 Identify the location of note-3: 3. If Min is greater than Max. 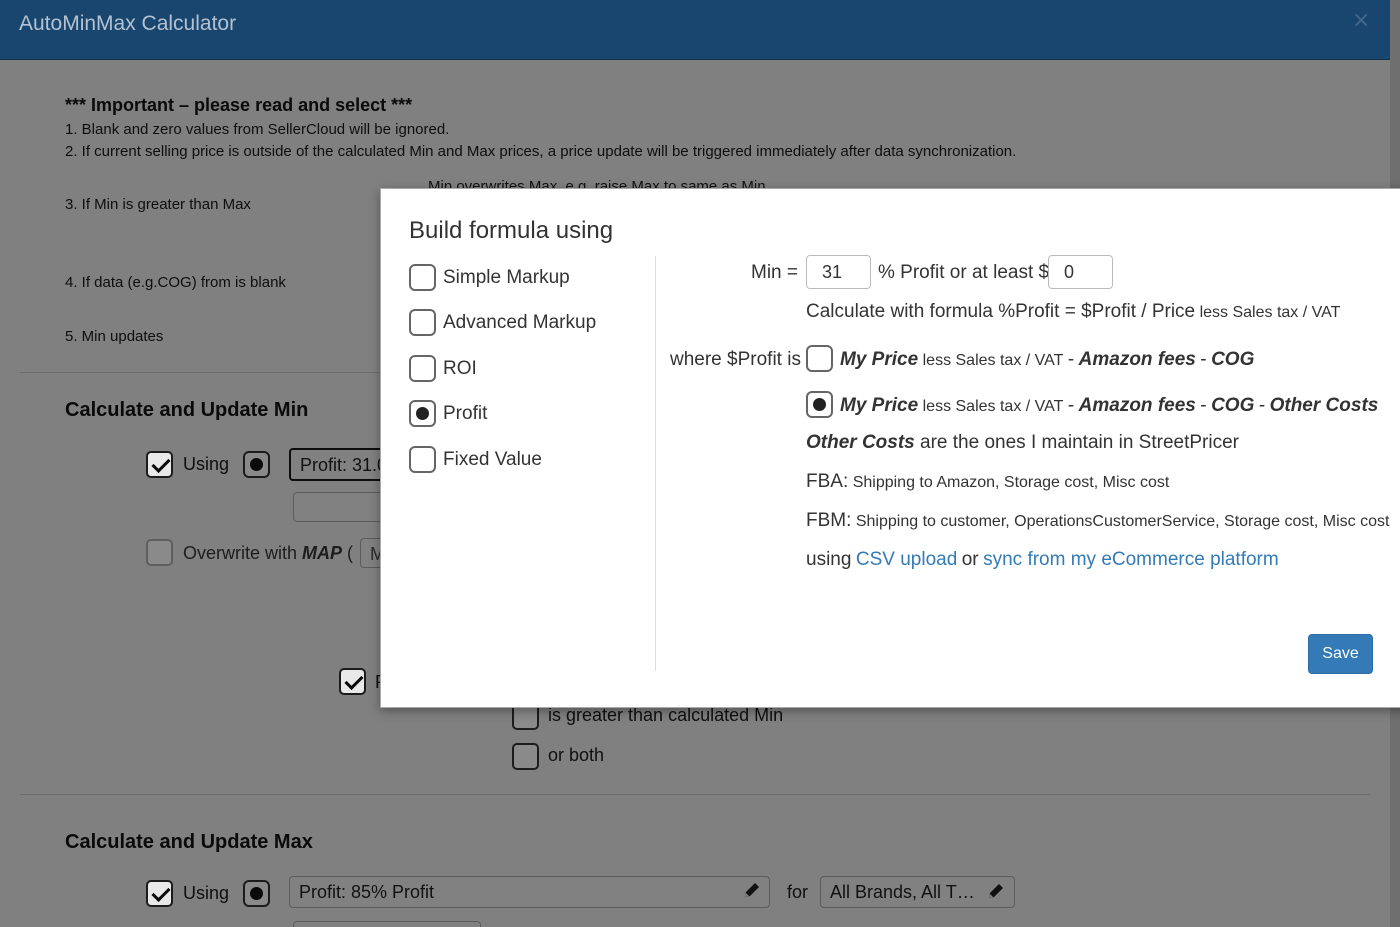
(158, 204).